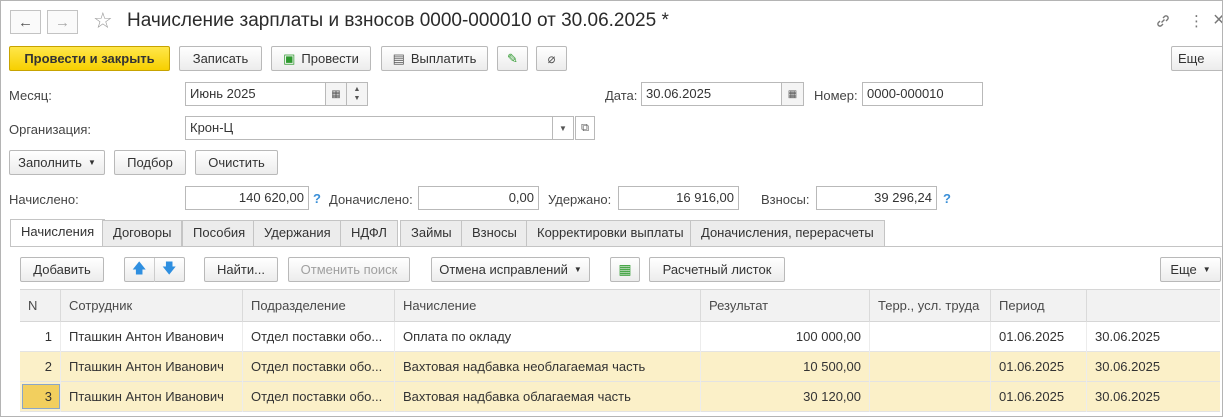 This screenshot has width=1223, height=417. What do you see at coordinates (140, 269) in the screenshot?
I see `move-up-button: 🡅` at bounding box center [140, 269].